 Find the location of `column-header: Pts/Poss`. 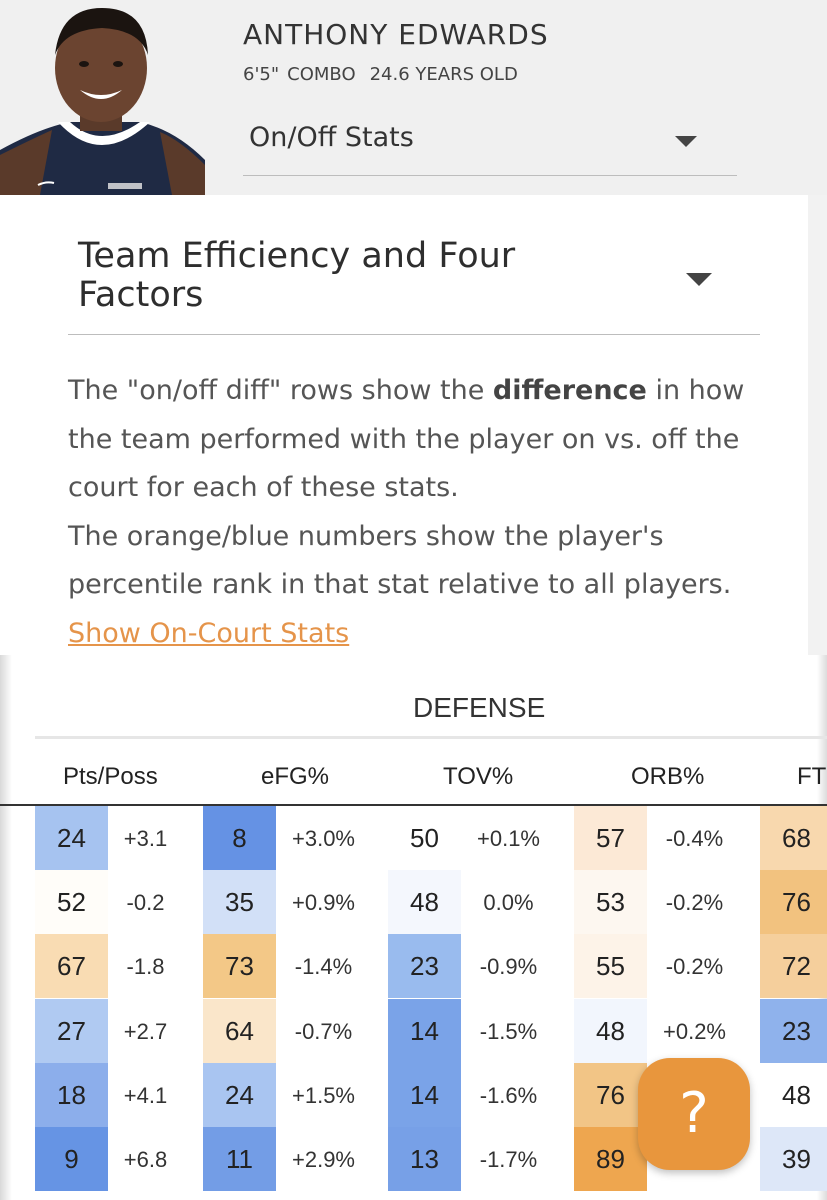

column-header: Pts/Poss is located at coordinates (110, 776).